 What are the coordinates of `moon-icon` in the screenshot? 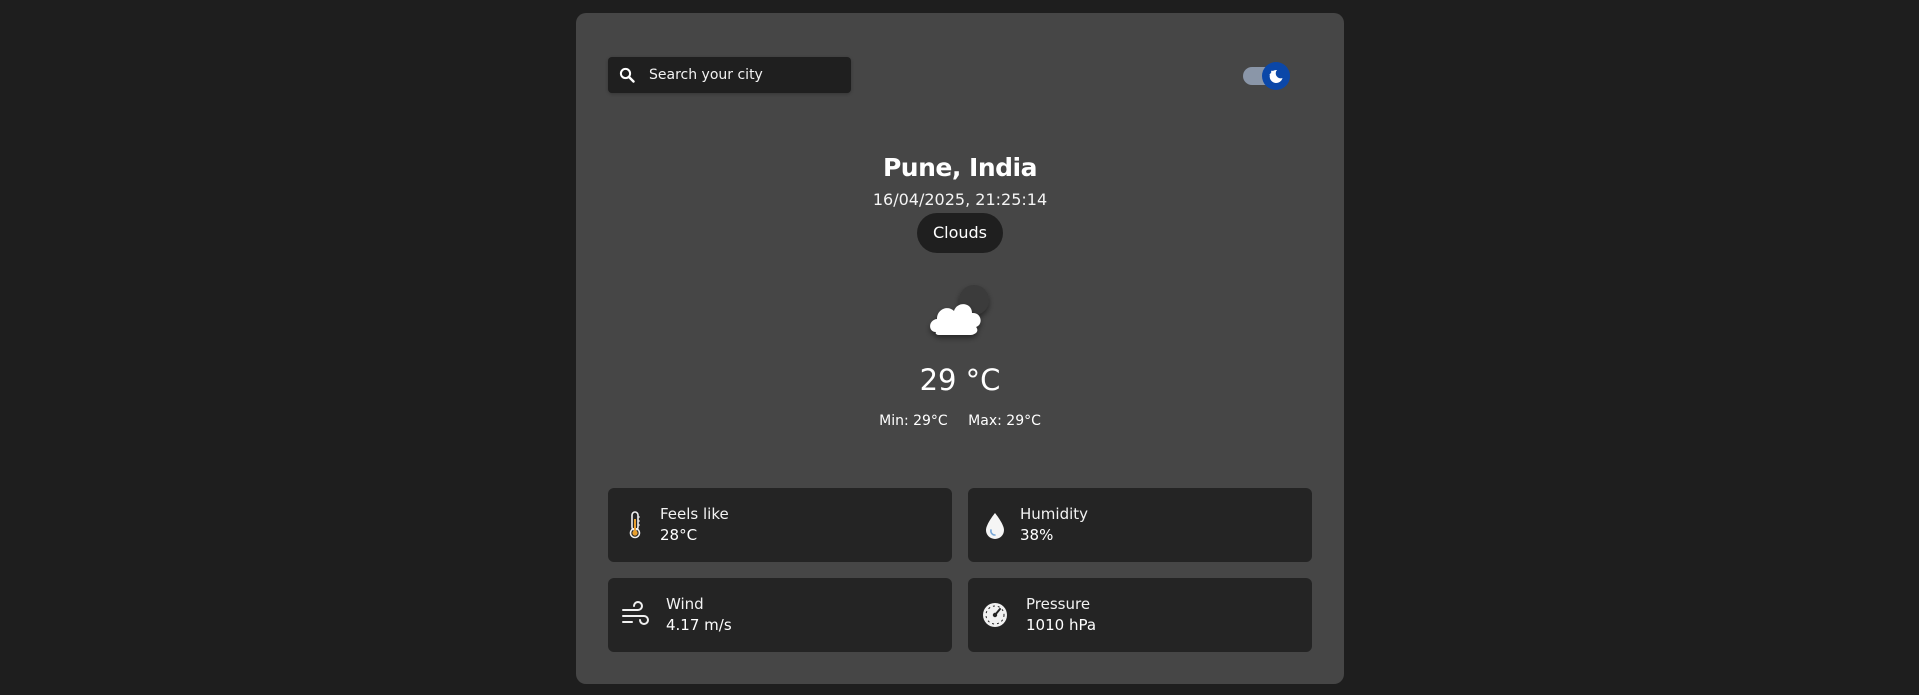 It's located at (1276, 76).